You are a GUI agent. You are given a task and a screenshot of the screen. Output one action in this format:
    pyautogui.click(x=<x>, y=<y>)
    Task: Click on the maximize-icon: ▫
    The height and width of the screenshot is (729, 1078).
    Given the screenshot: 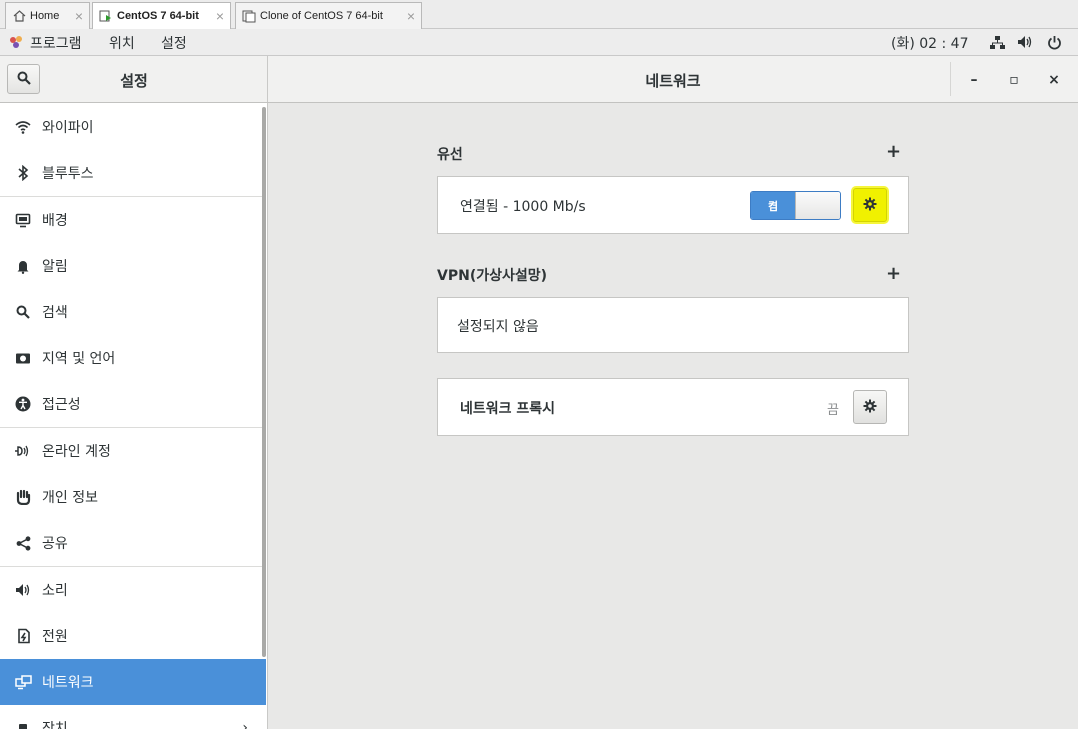 What is the action you would take?
    pyautogui.click(x=1014, y=80)
    